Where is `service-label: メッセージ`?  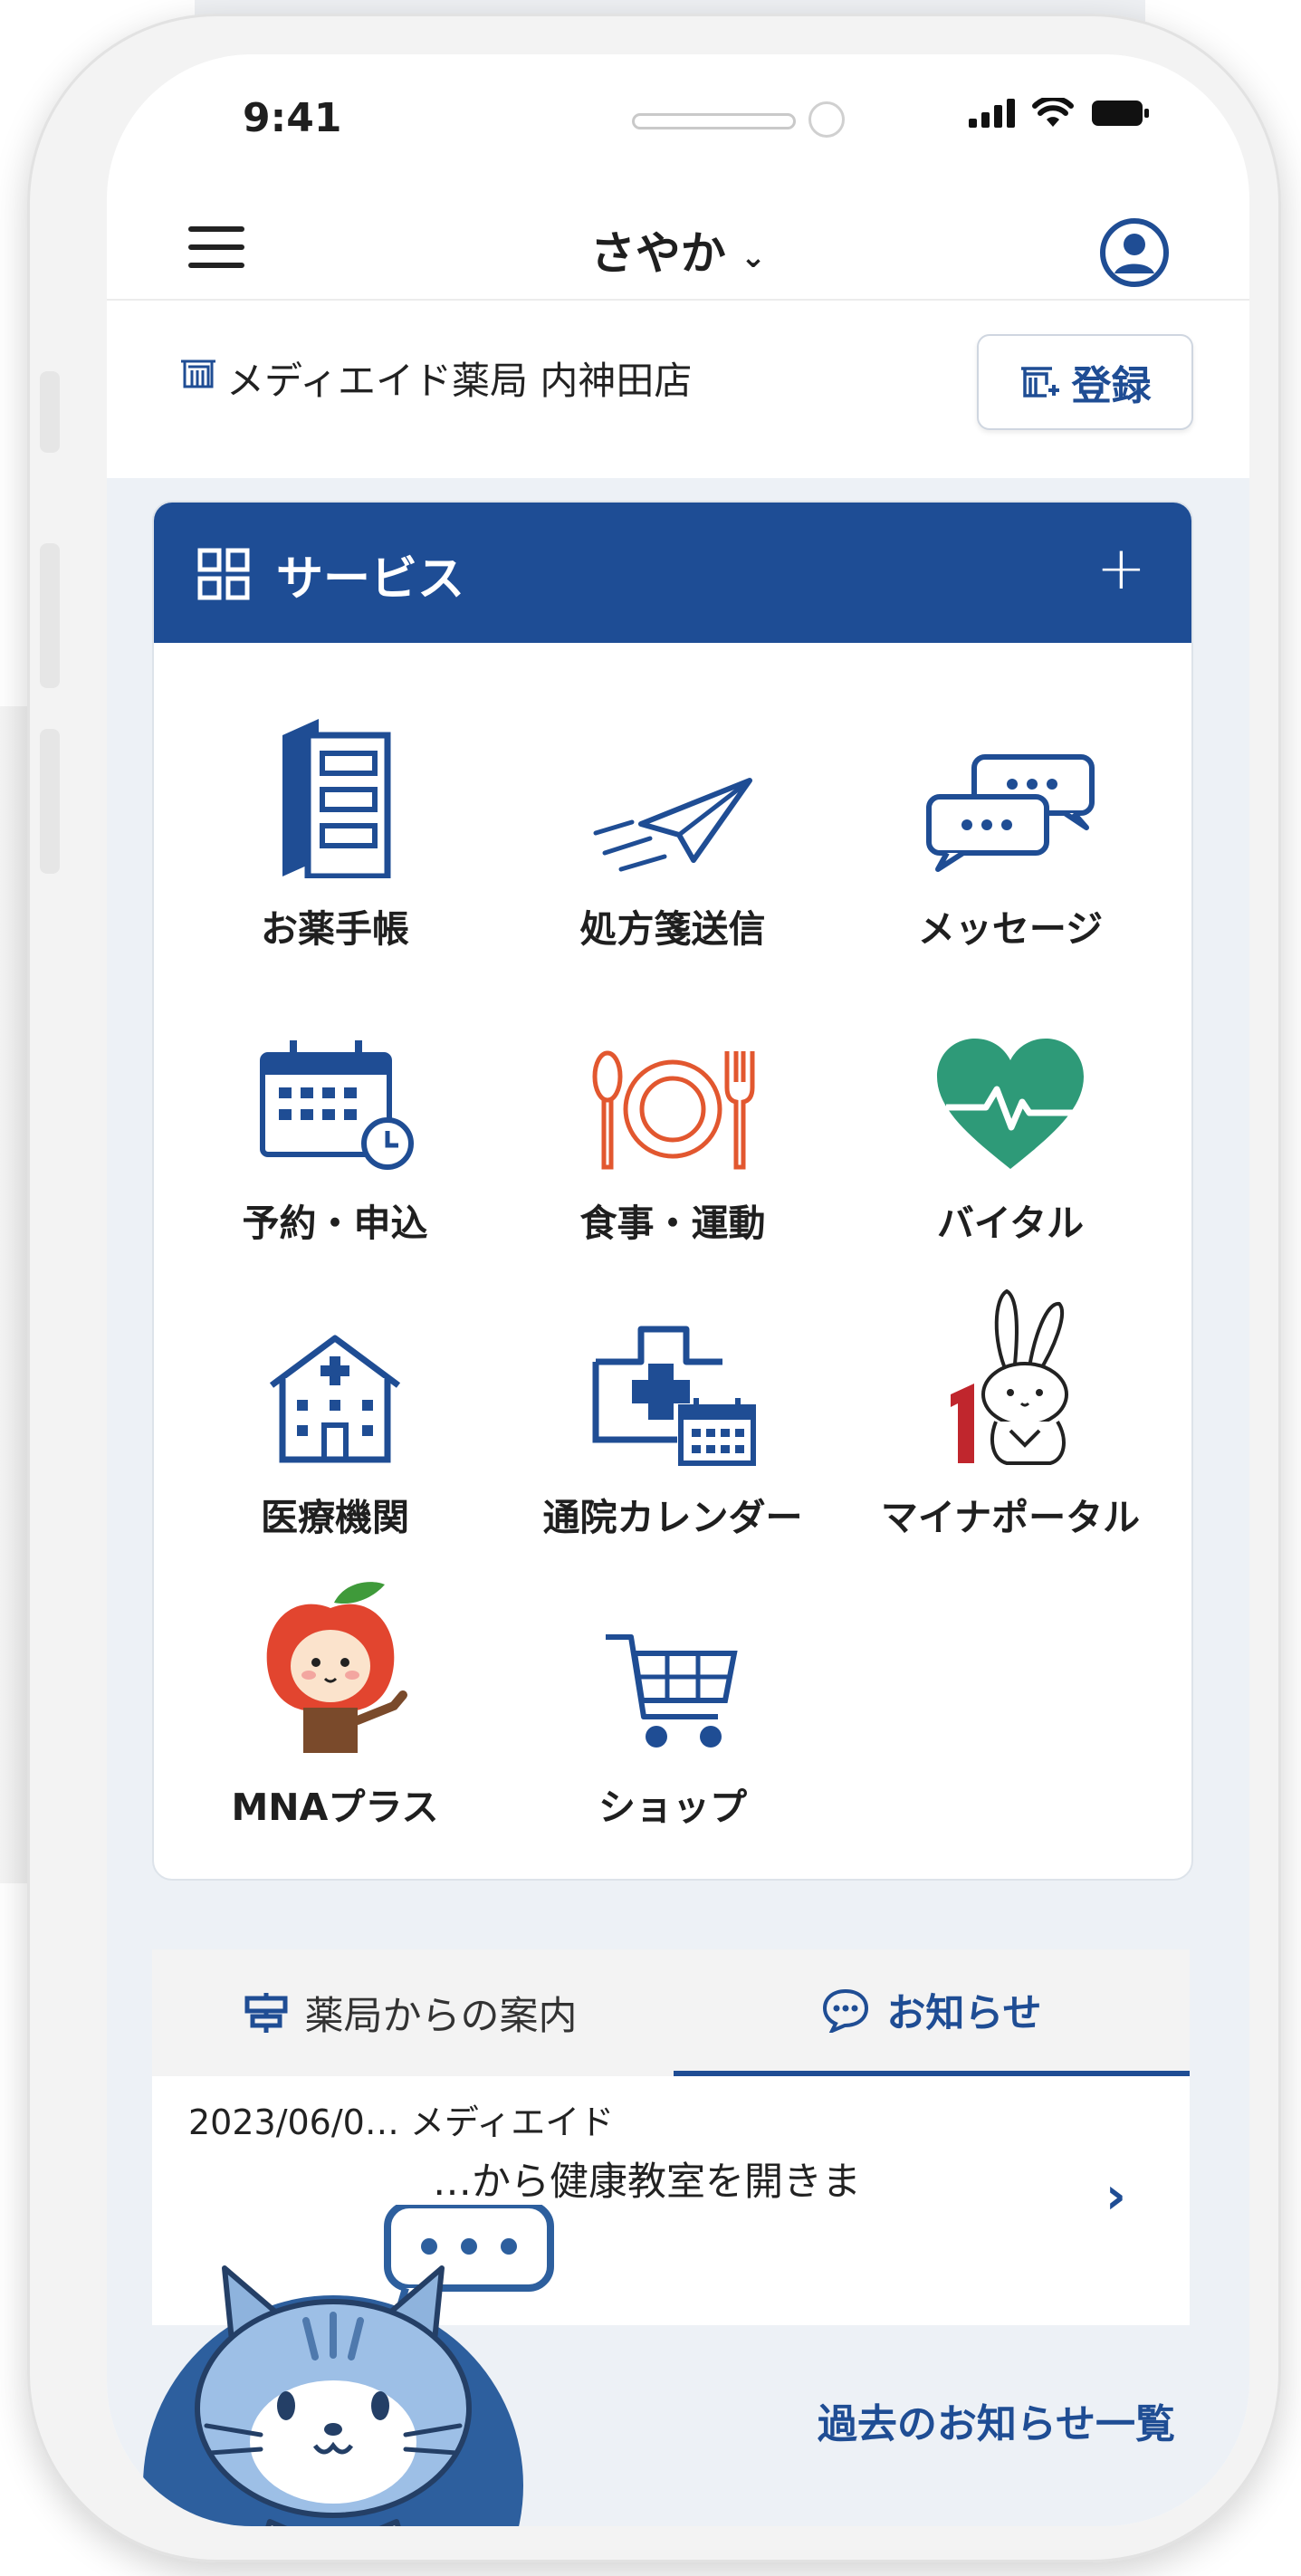
service-label: メッセージ is located at coordinates (1011, 929).